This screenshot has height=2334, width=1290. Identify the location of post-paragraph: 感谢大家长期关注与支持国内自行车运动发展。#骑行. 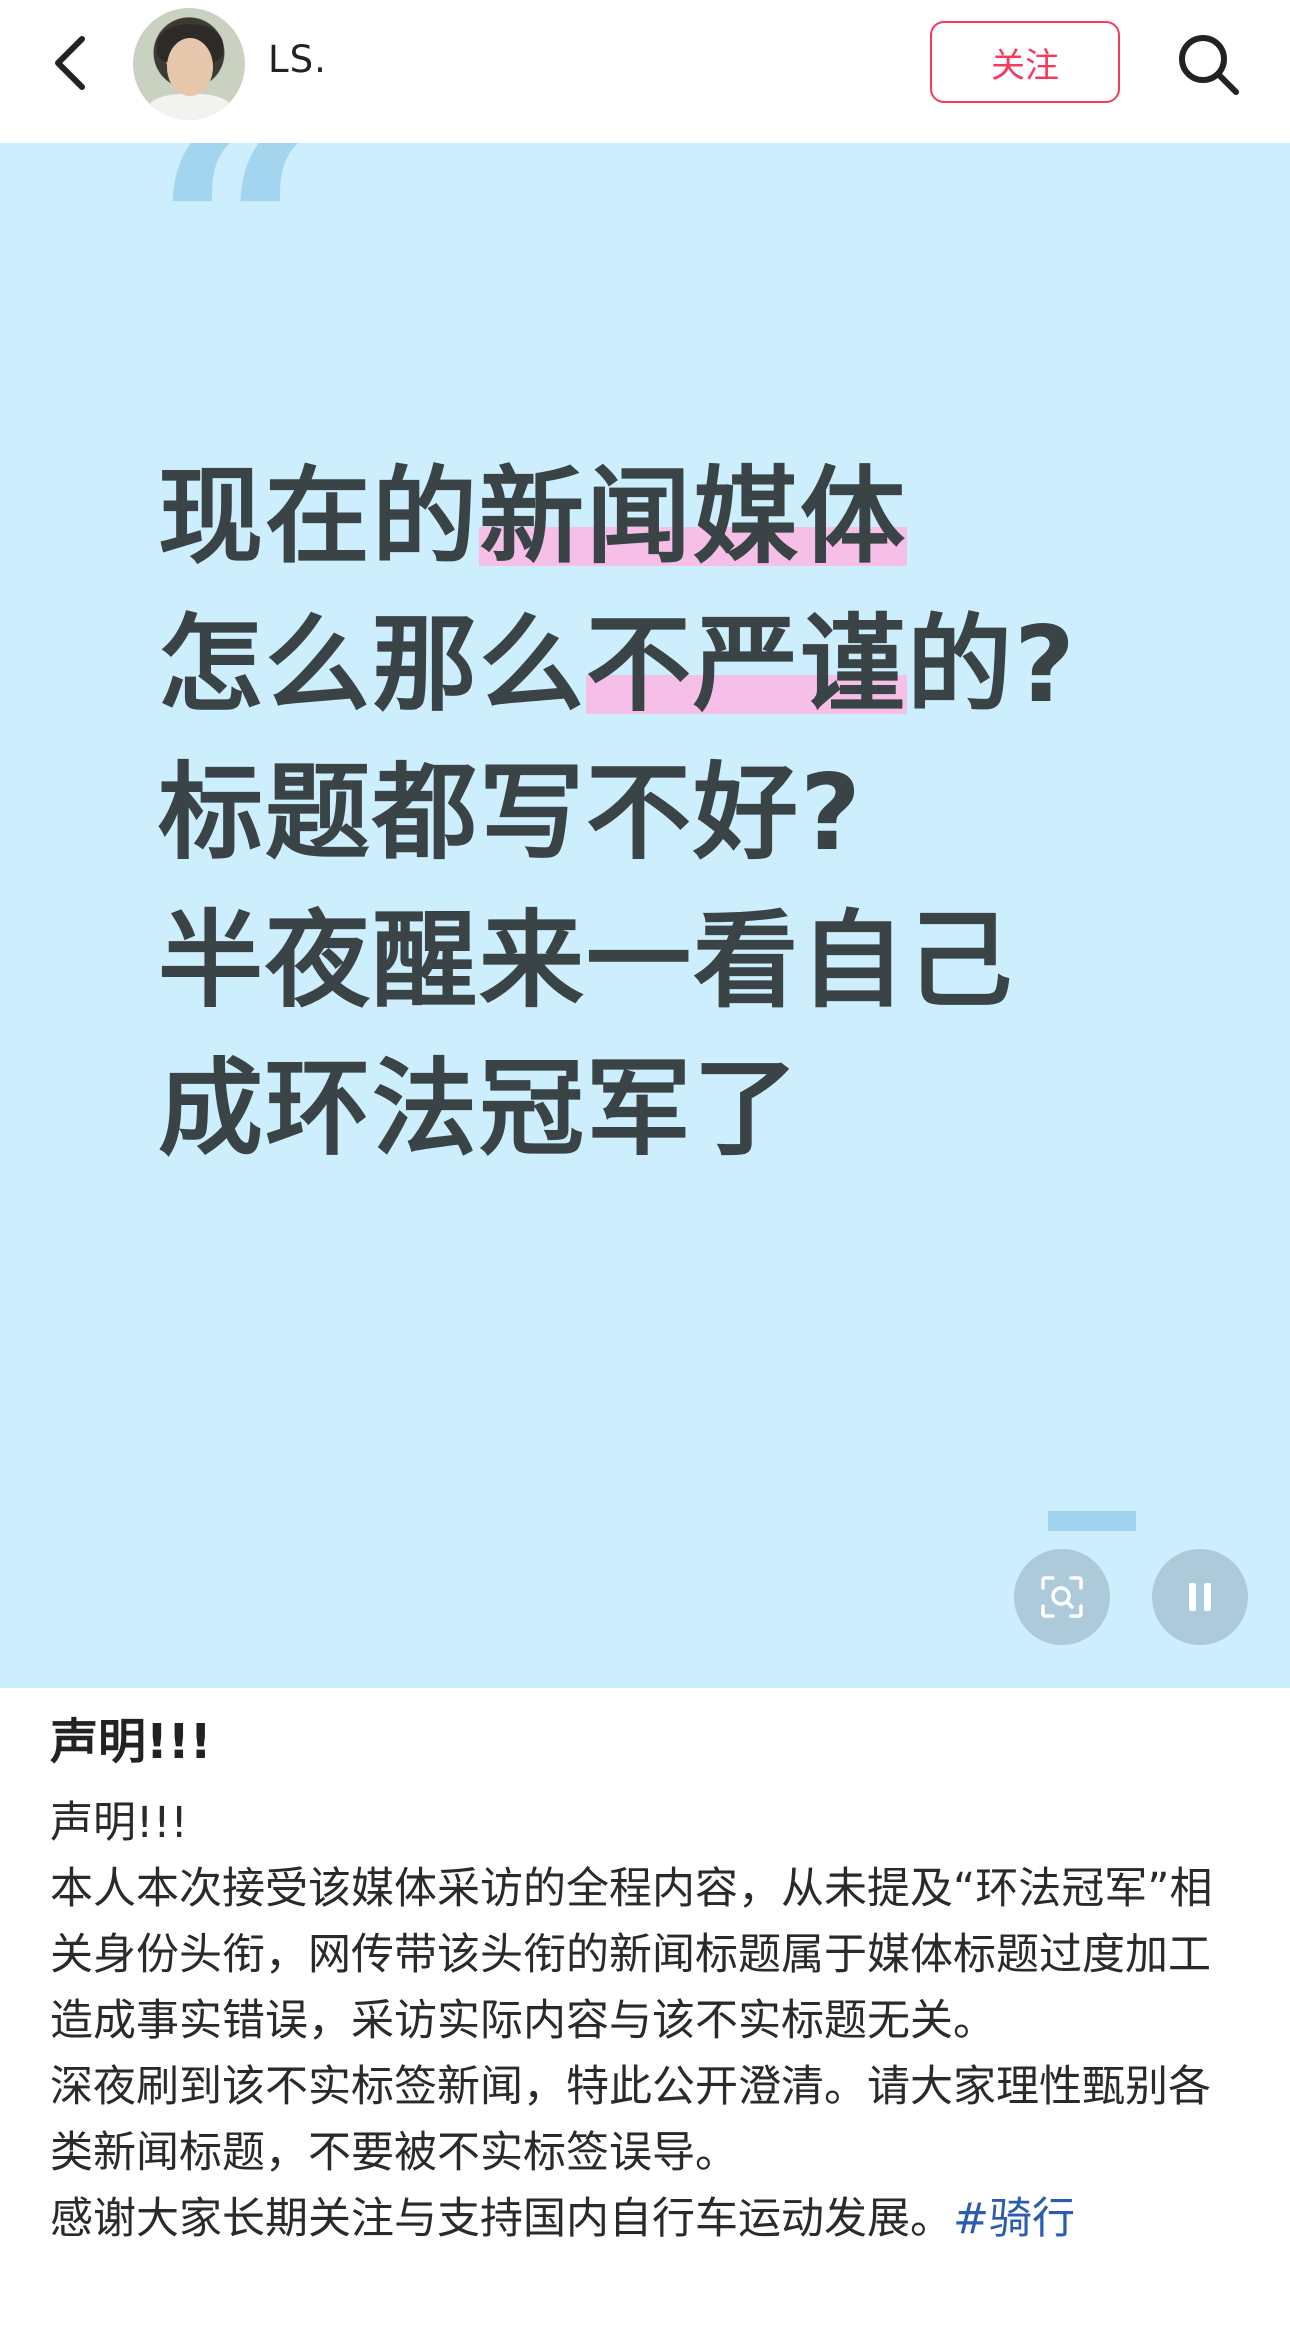
(563, 2219).